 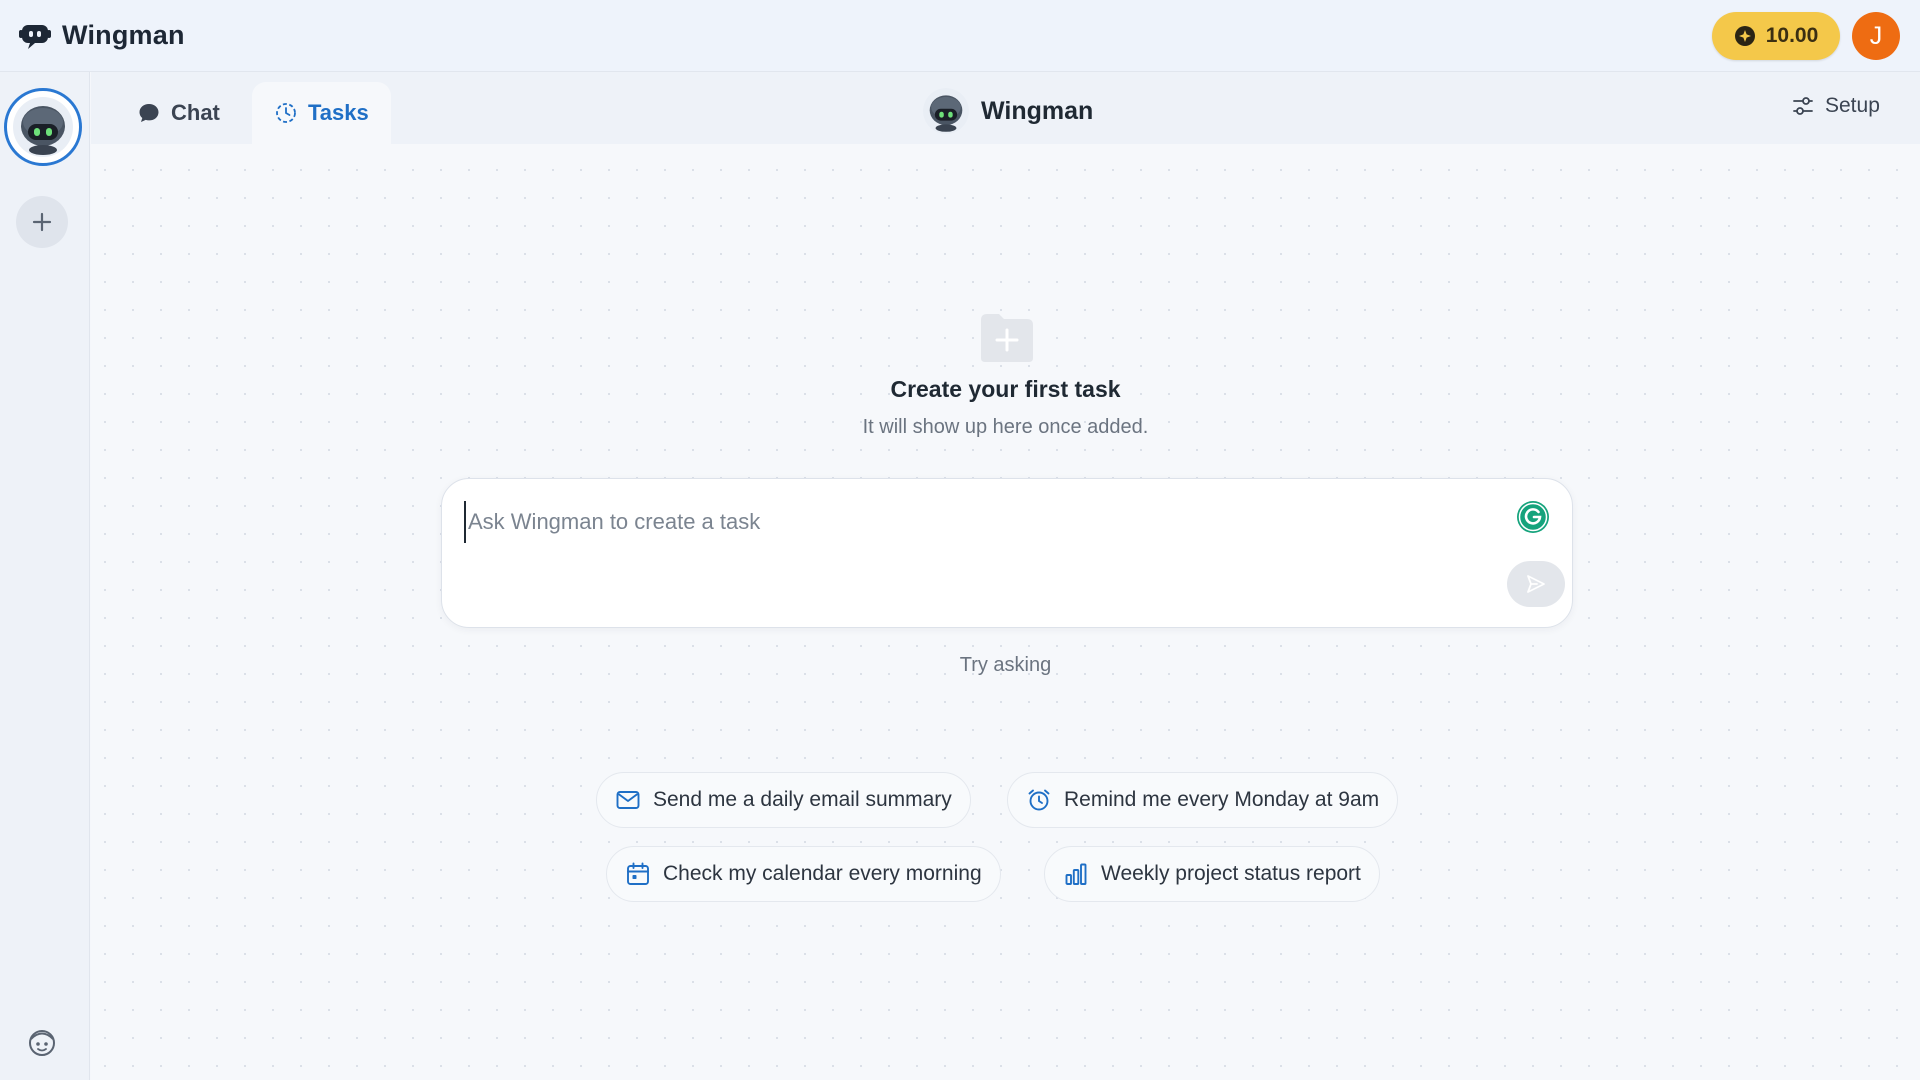 I want to click on setup-button: Setup, so click(x=1835, y=106).